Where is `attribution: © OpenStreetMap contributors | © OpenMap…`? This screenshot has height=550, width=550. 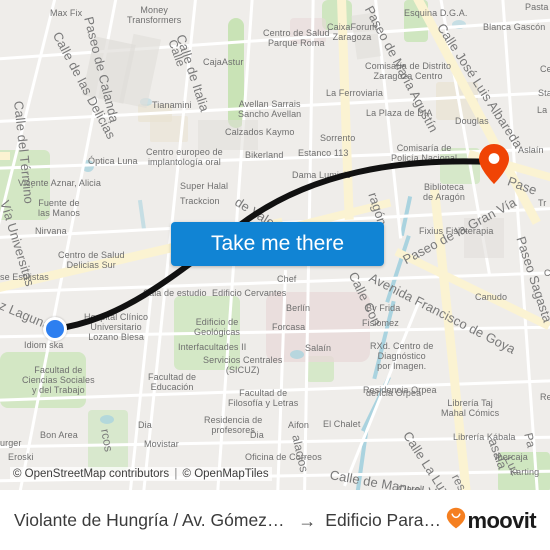
attribution: © OpenStreetMap contributors | © OpenMap… is located at coordinates (141, 474).